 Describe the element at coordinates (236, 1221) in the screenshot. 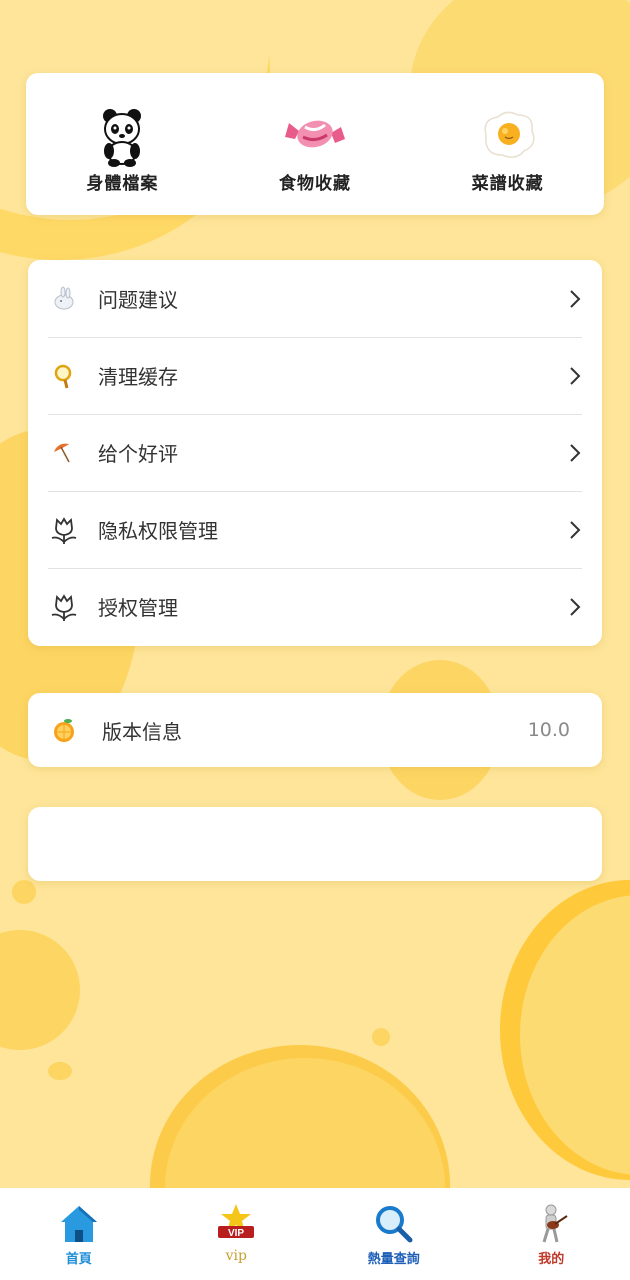

I see `vip-crown-icon: VIP` at that location.